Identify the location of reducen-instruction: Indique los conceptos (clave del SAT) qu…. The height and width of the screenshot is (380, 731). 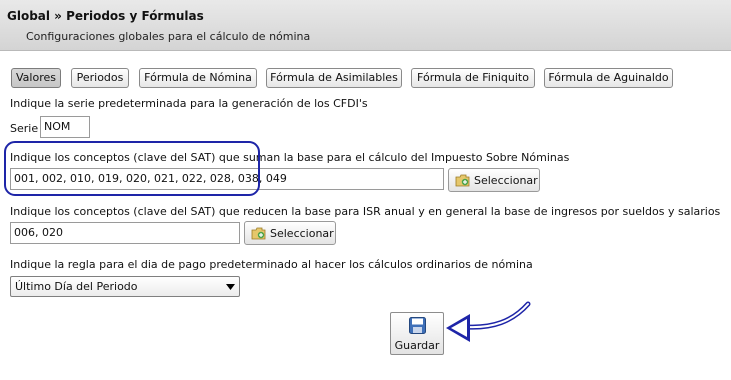
(365, 211).